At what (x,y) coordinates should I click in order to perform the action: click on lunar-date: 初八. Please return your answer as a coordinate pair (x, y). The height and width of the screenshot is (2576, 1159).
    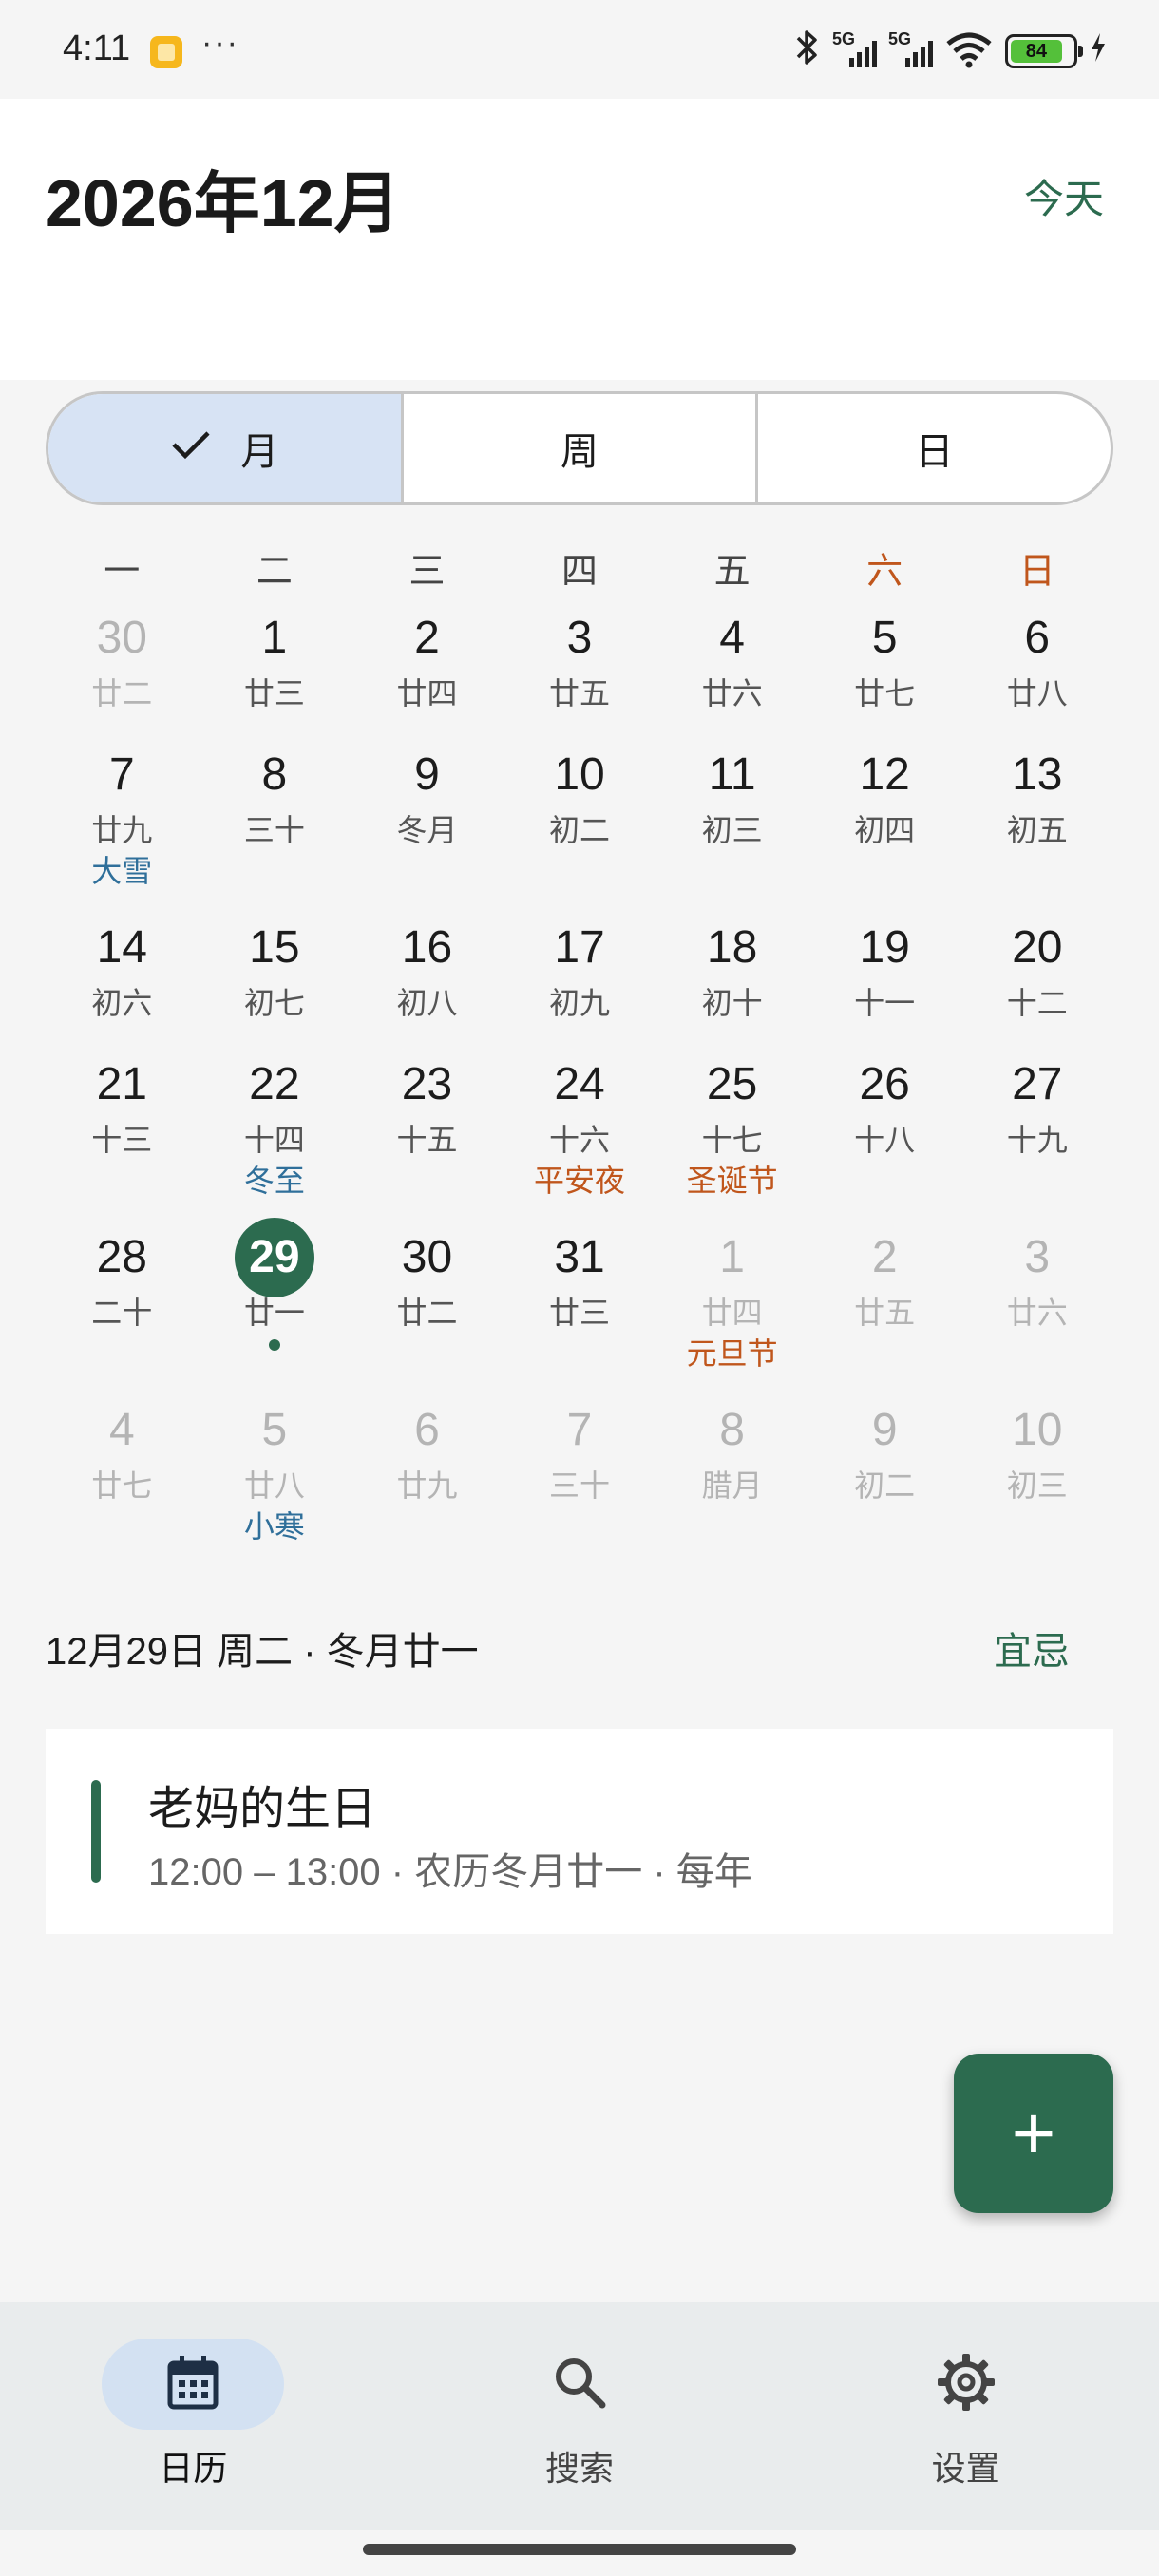
    Looking at the image, I should click on (427, 1003).